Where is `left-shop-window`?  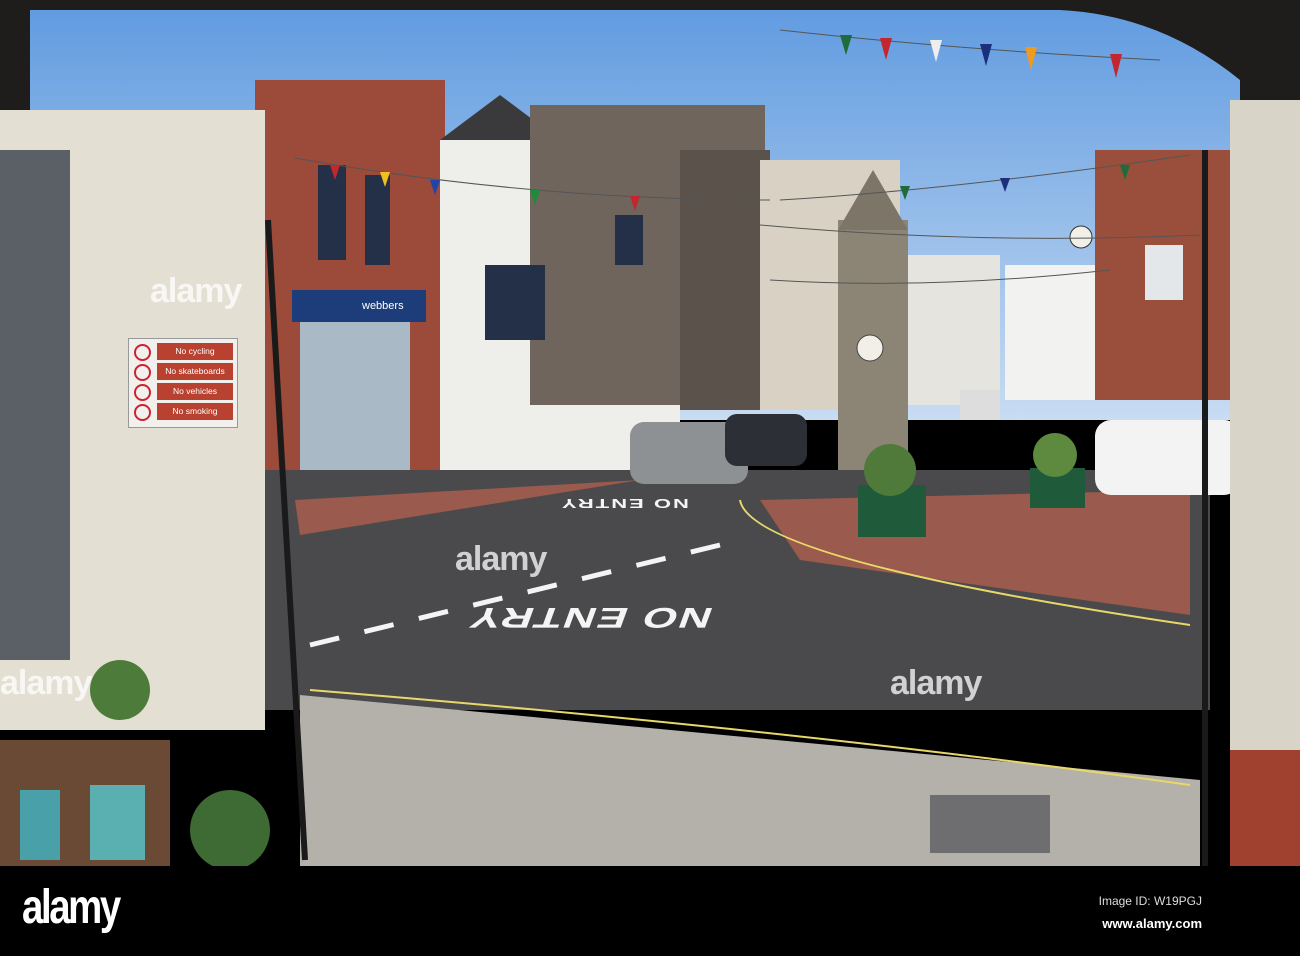 left-shop-window is located at coordinates (35, 405).